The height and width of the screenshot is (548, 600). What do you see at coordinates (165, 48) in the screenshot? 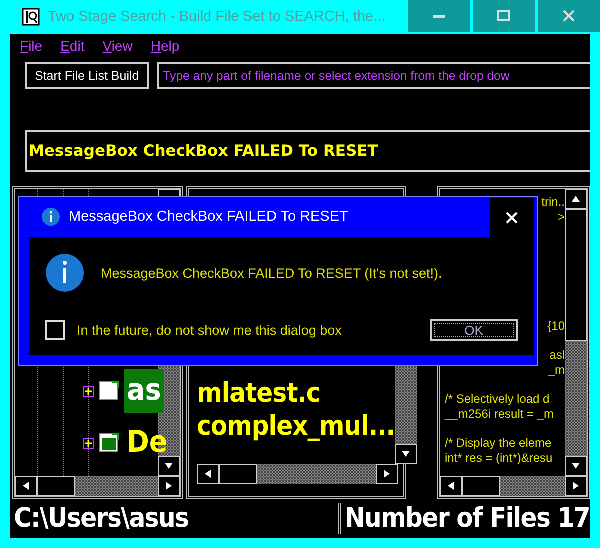
I see `menu-item: Help` at bounding box center [165, 48].